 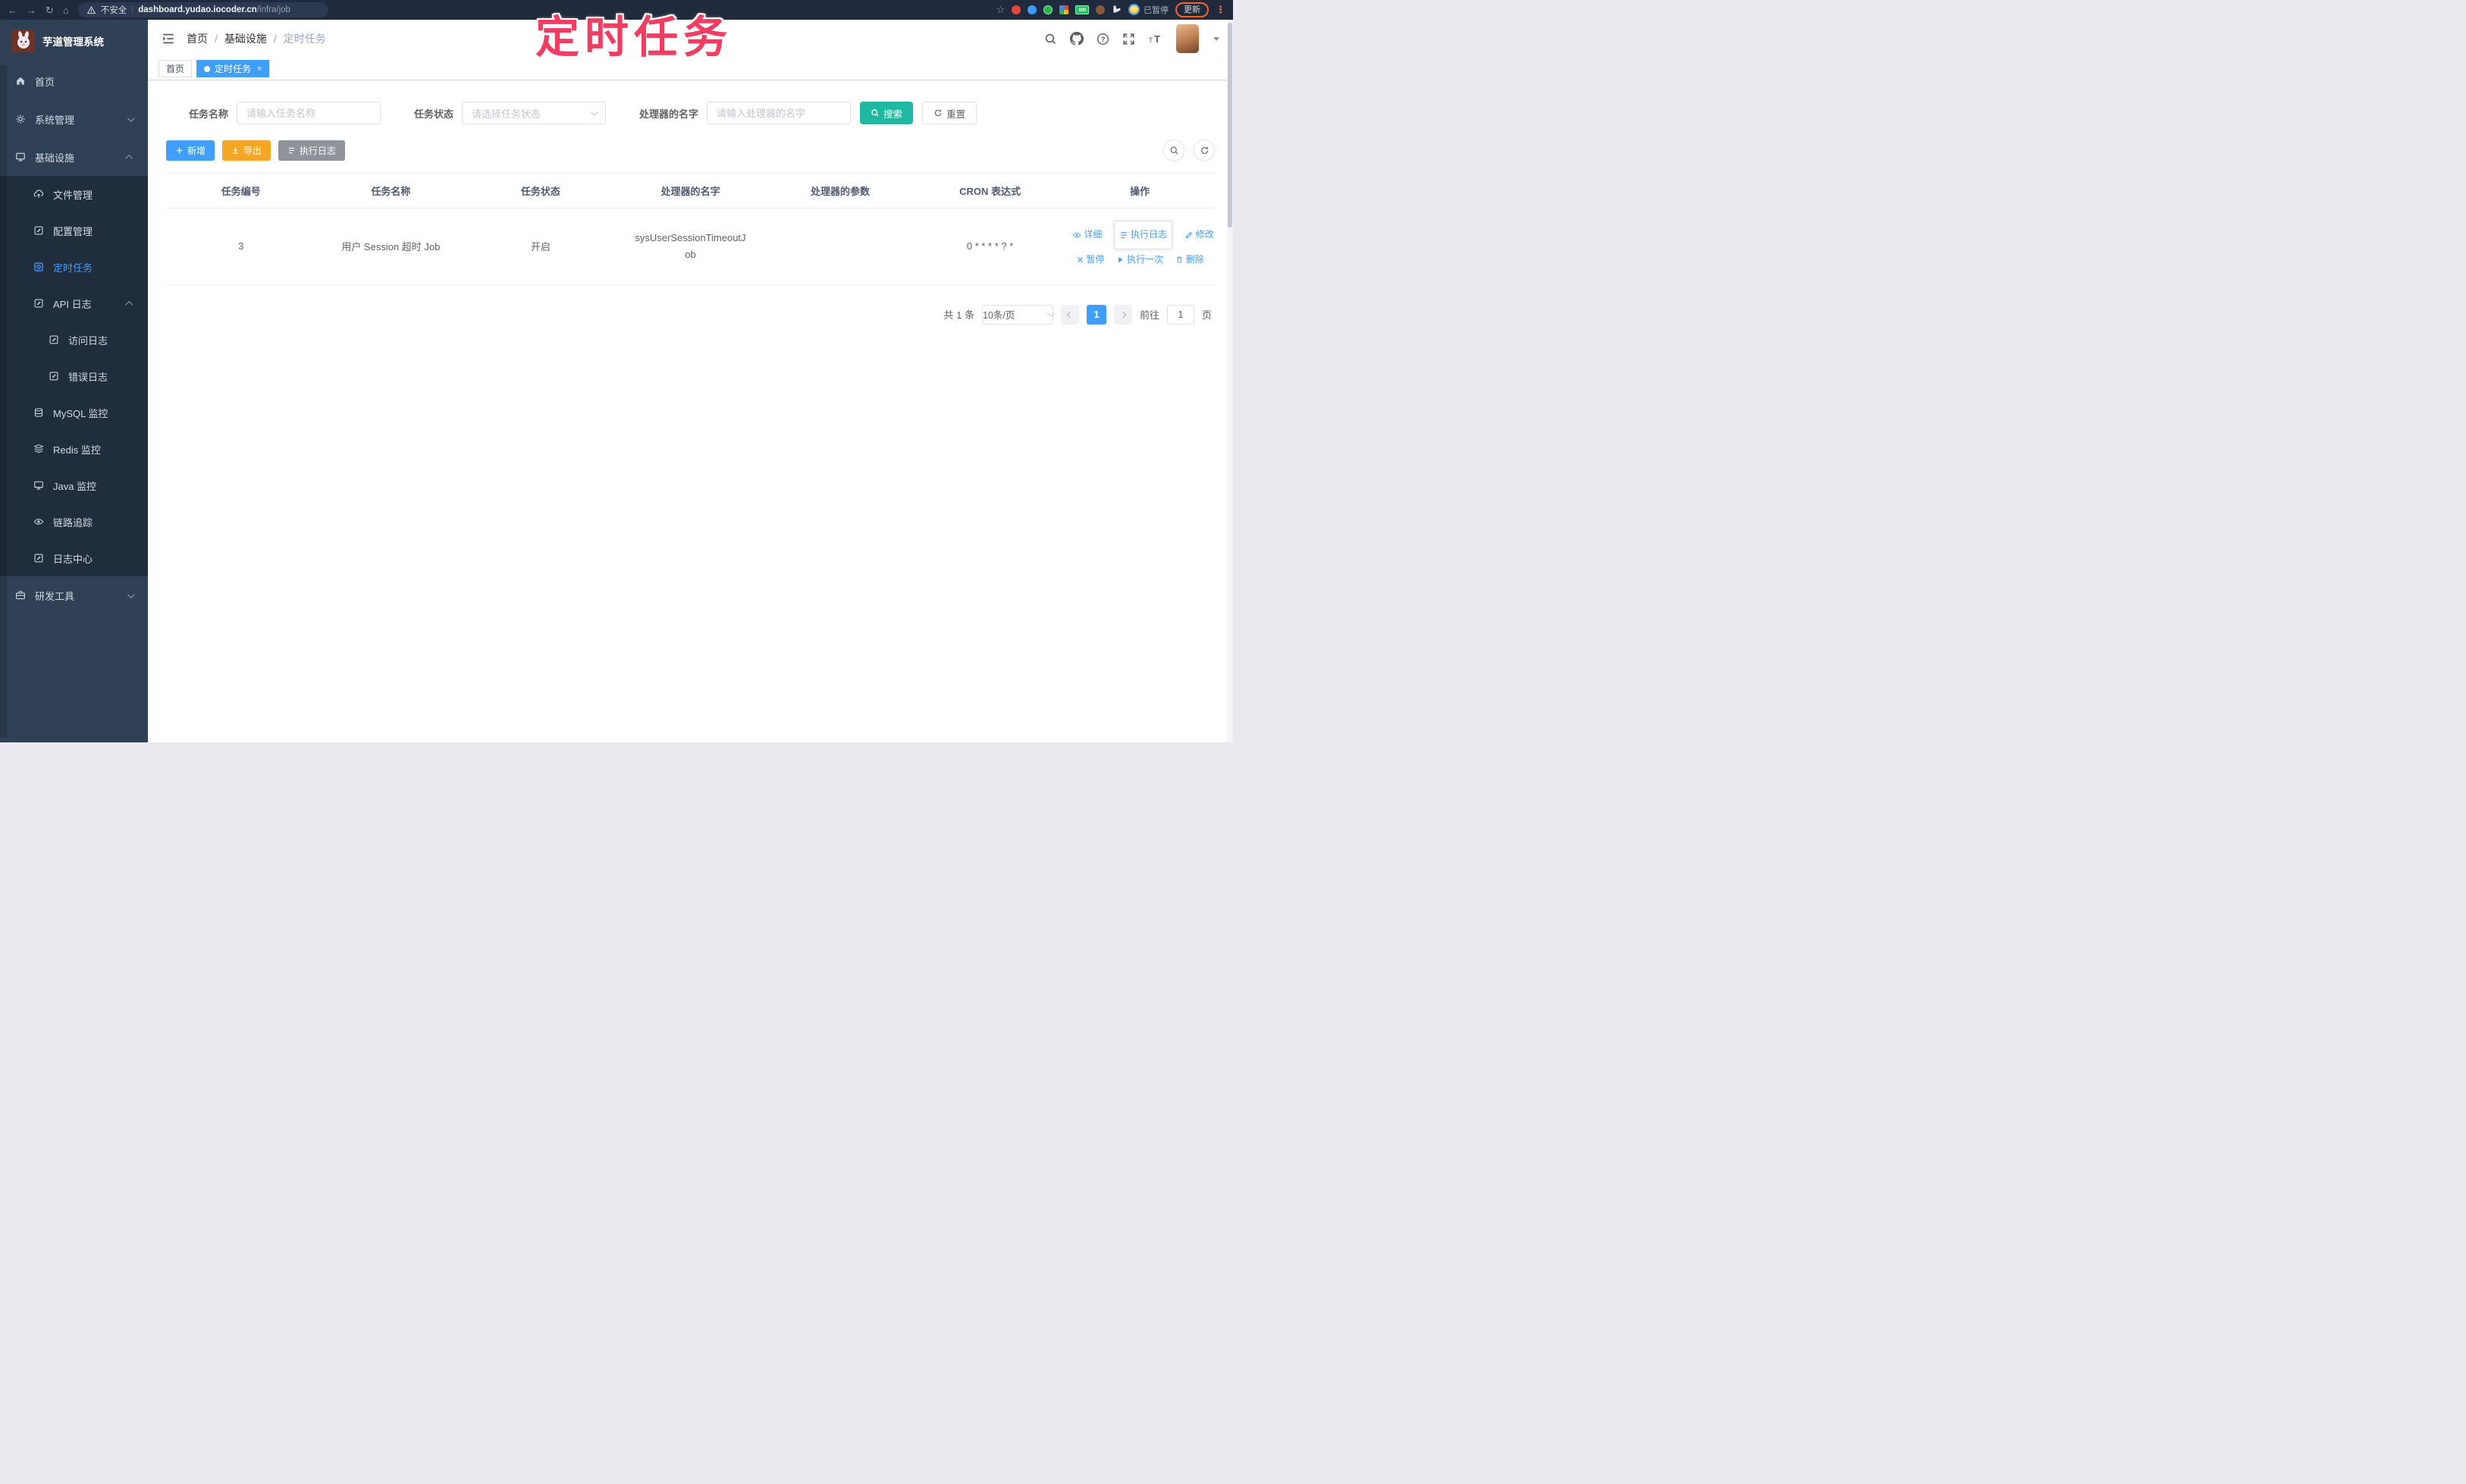 I want to click on sidebar-item-scheduled-job: 定时任务, so click(x=74, y=267).